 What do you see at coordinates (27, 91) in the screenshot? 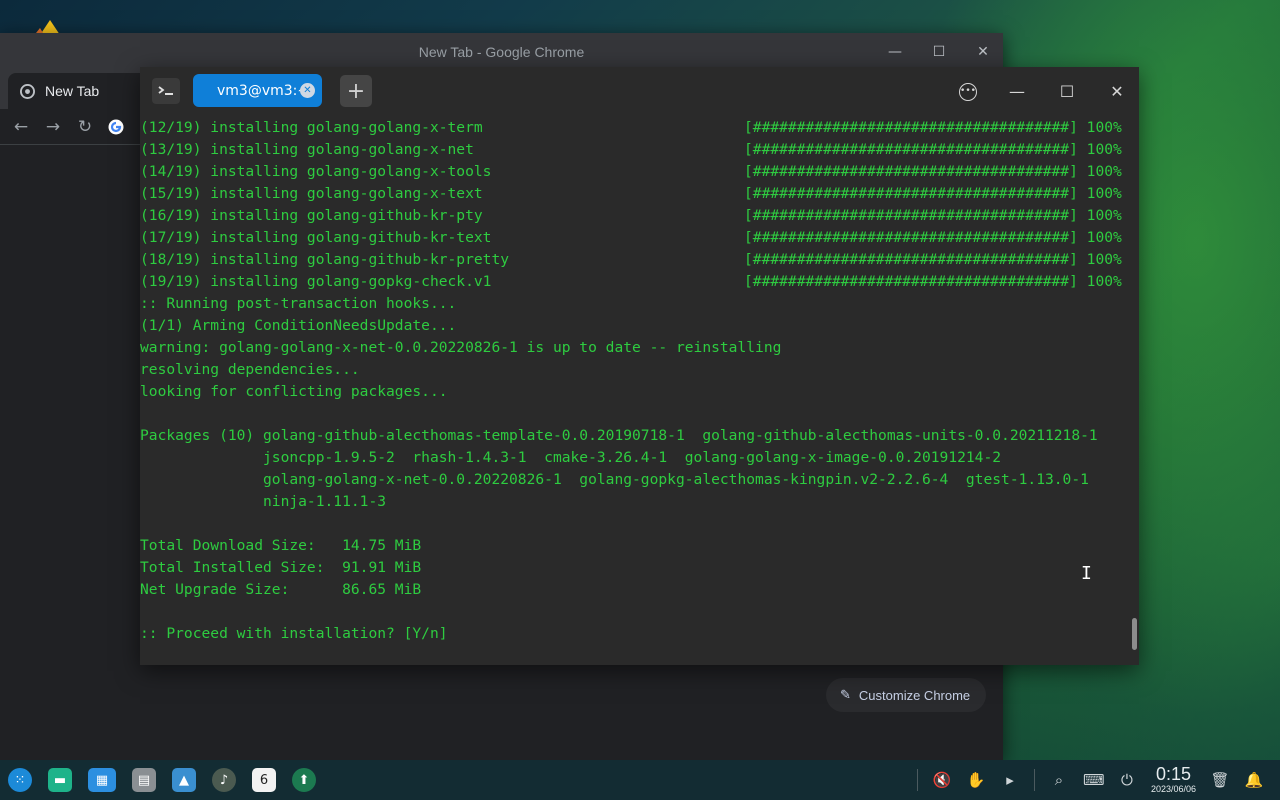
I see `chrome-logo-icon` at bounding box center [27, 91].